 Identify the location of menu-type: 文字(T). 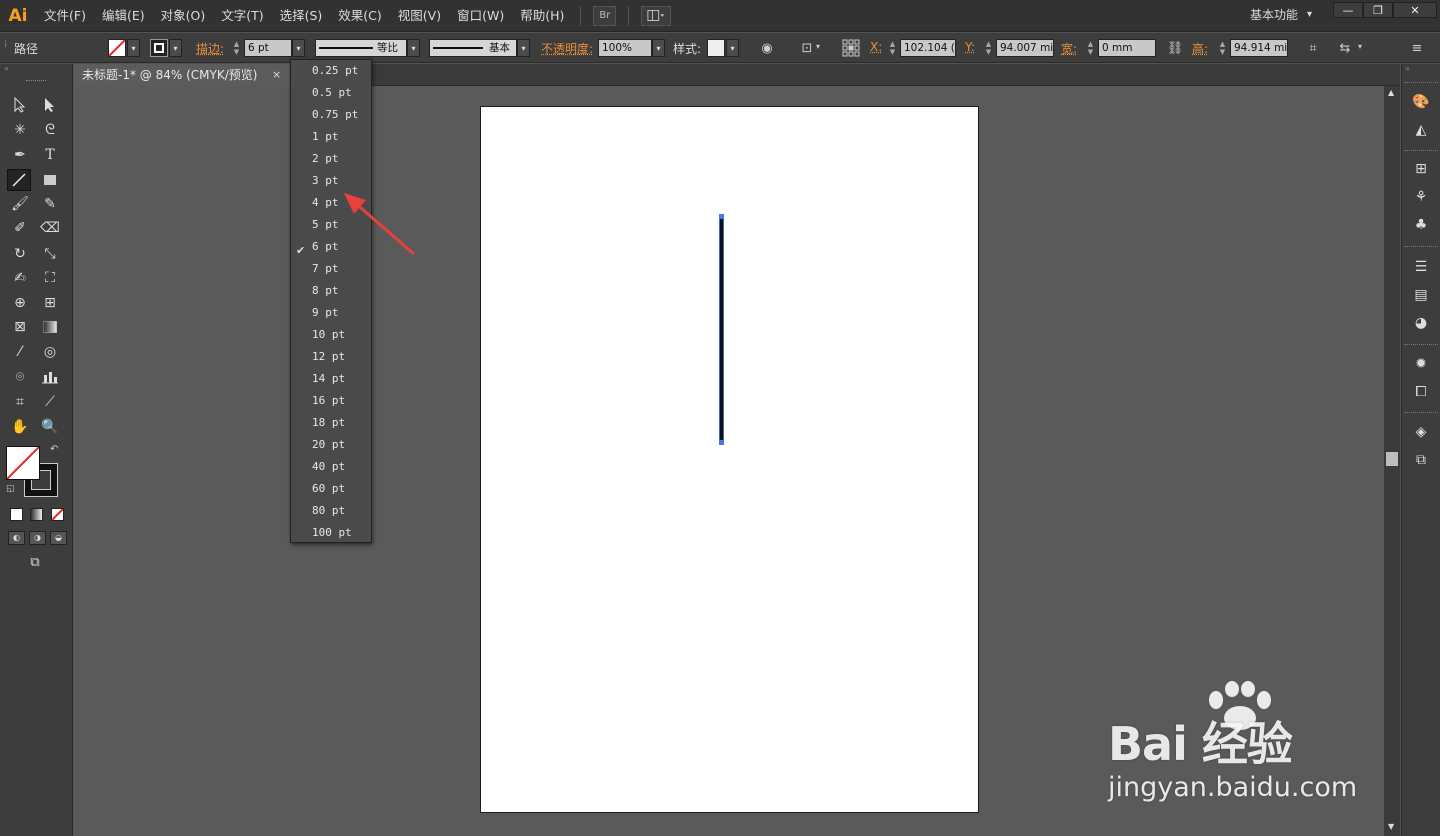
(242, 16).